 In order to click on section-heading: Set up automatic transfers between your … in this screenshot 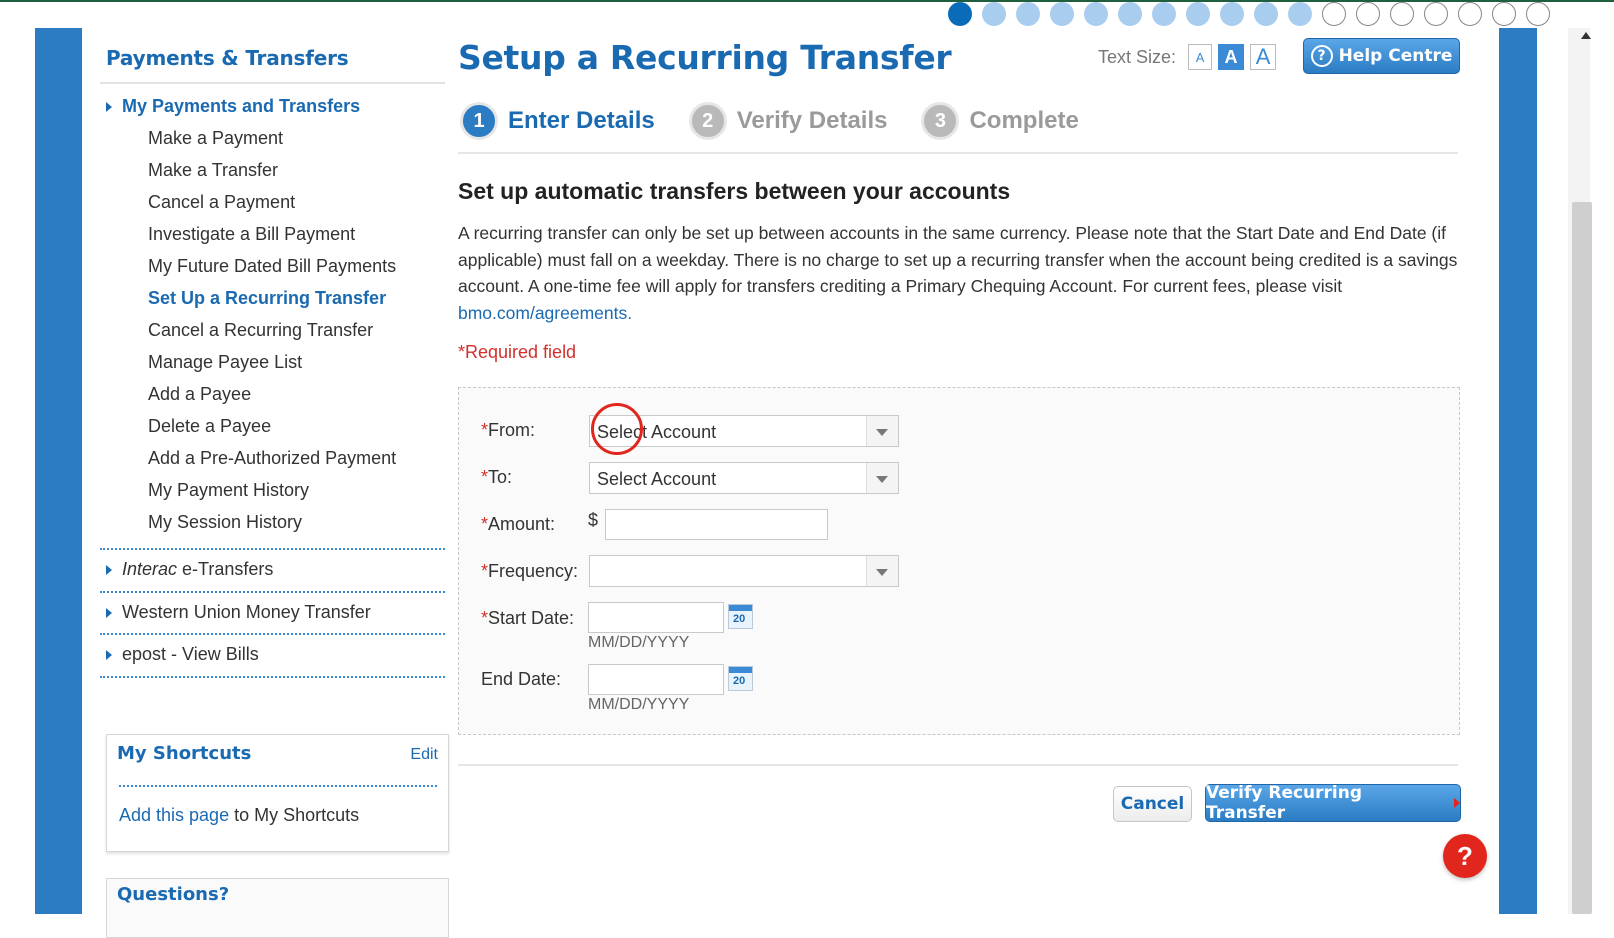, I will do `click(734, 191)`.